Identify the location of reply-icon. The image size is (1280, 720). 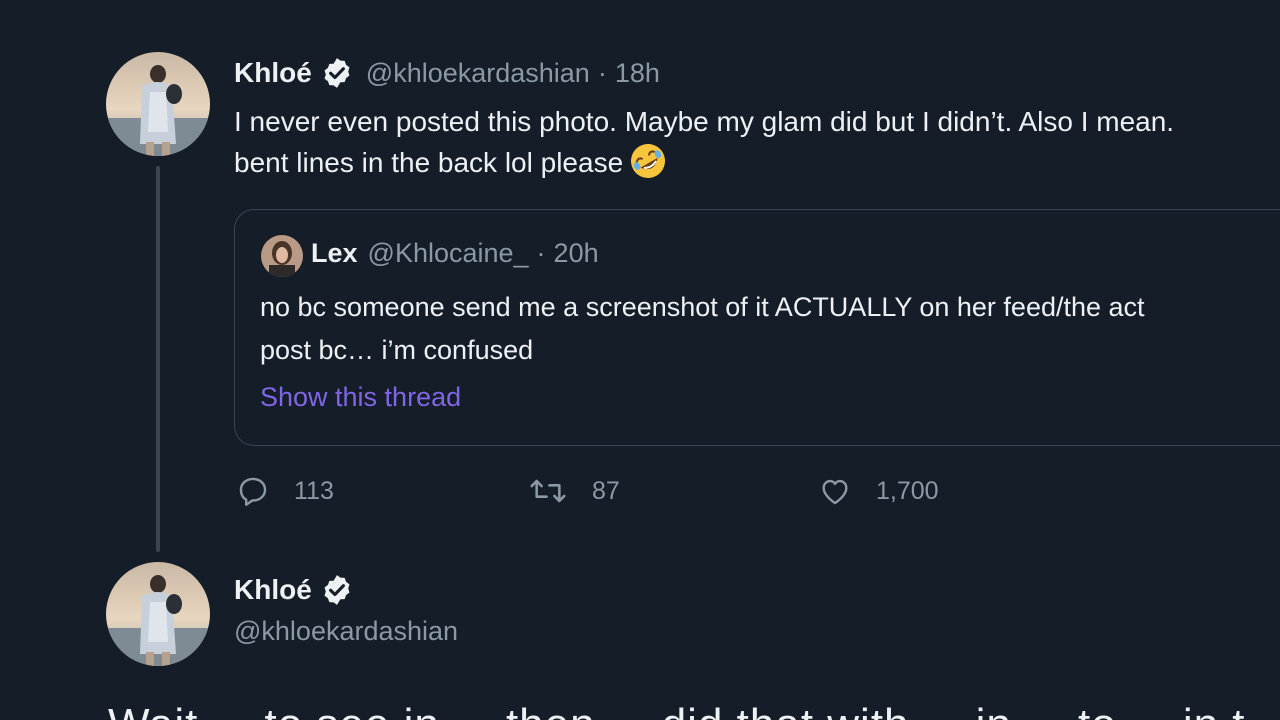
(253, 491).